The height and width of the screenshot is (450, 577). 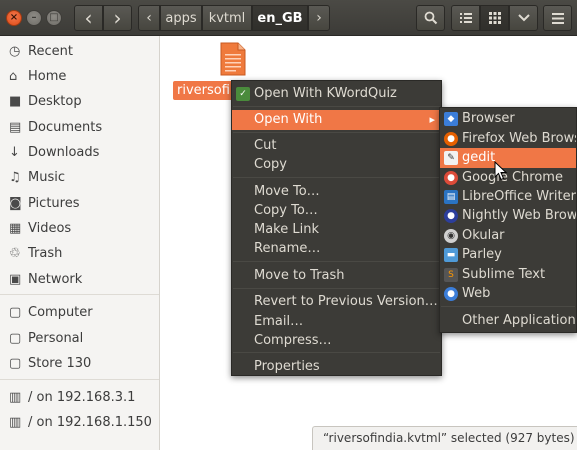 What do you see at coordinates (79, 76) in the screenshot?
I see `sidebar-item-home: ⌂ Home` at bounding box center [79, 76].